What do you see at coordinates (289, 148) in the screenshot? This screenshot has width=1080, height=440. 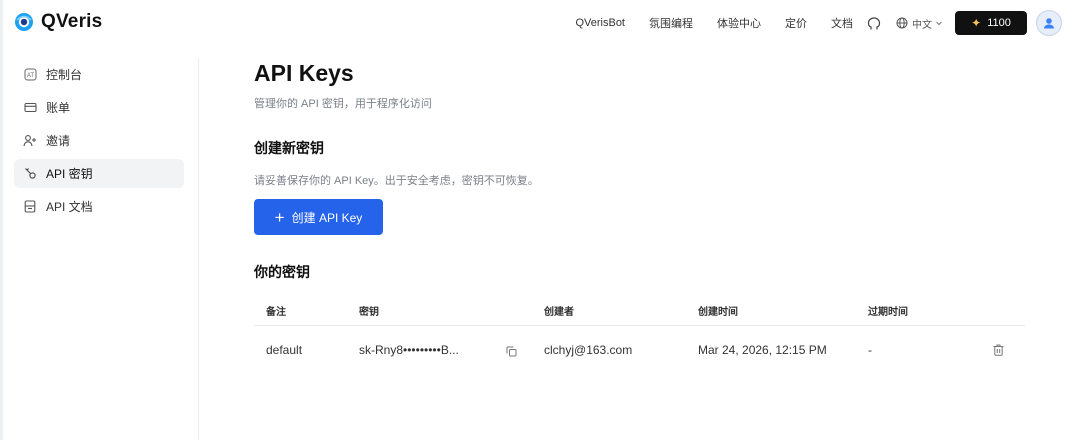 I see `create-section-title: 创建新密钥` at bounding box center [289, 148].